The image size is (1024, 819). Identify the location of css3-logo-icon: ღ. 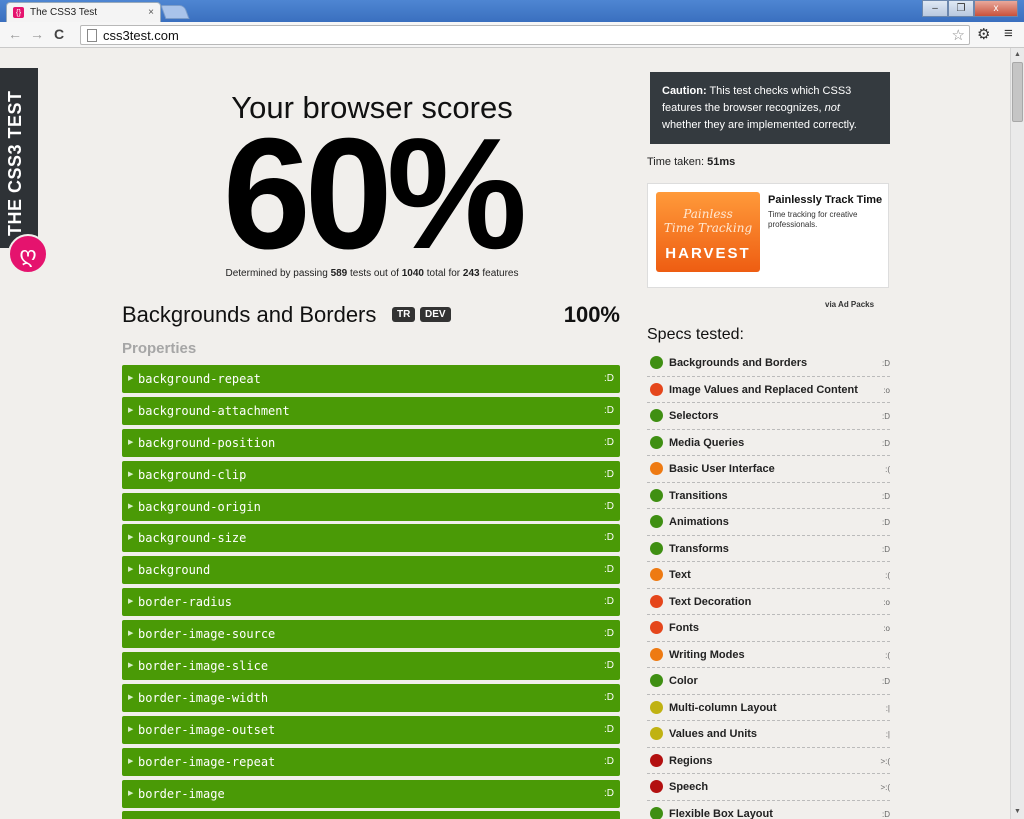
(28, 254).